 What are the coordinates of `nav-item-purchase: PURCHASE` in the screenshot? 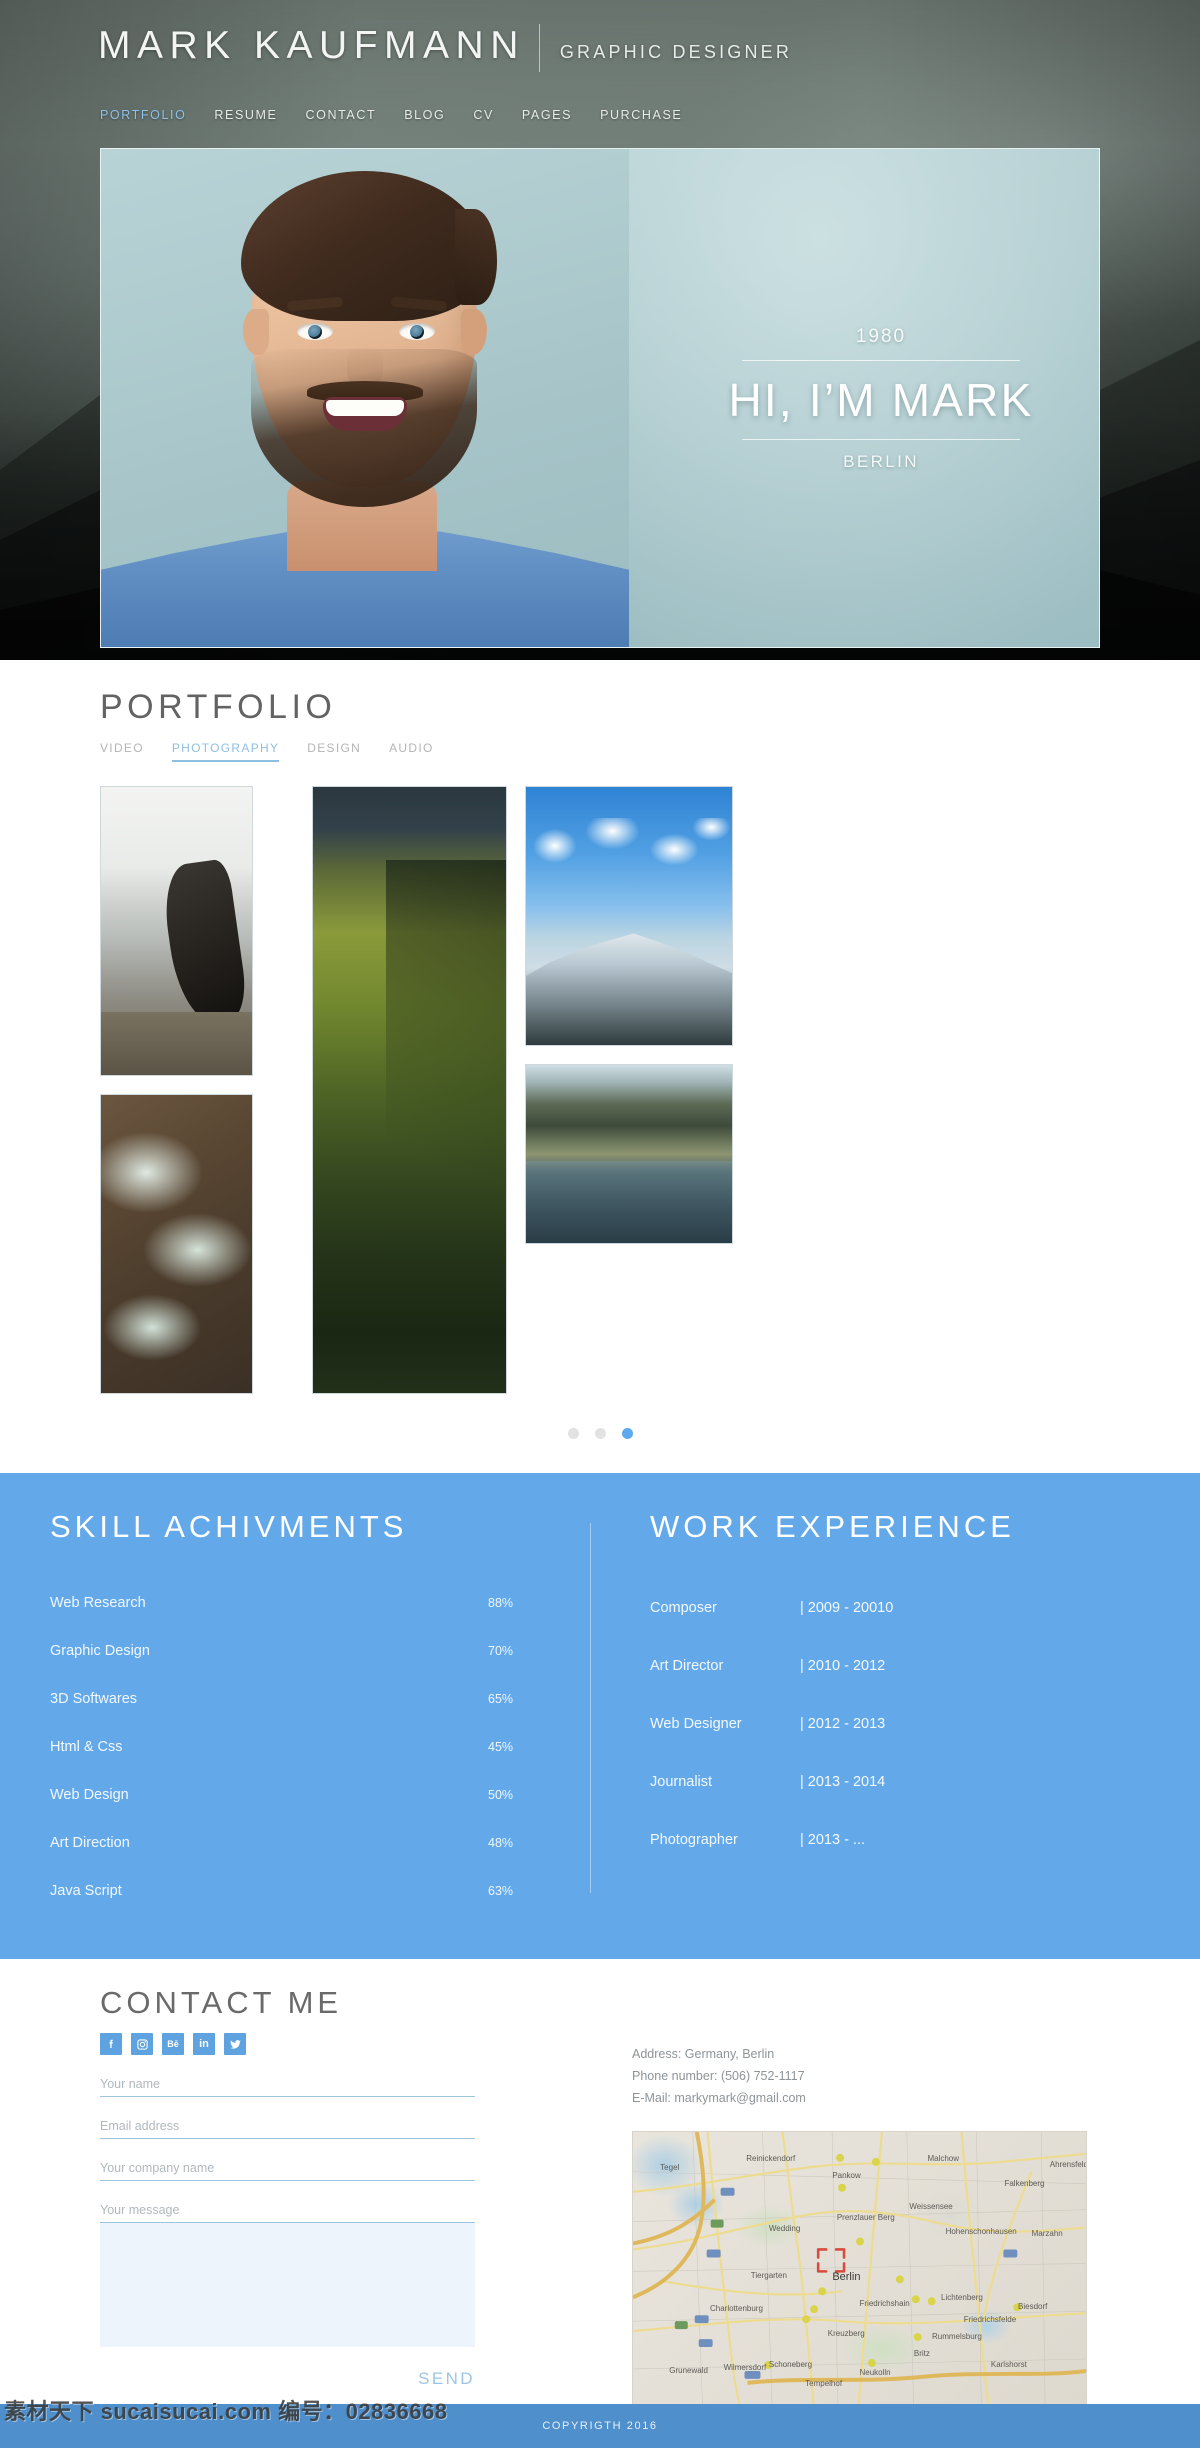 It's located at (641, 115).